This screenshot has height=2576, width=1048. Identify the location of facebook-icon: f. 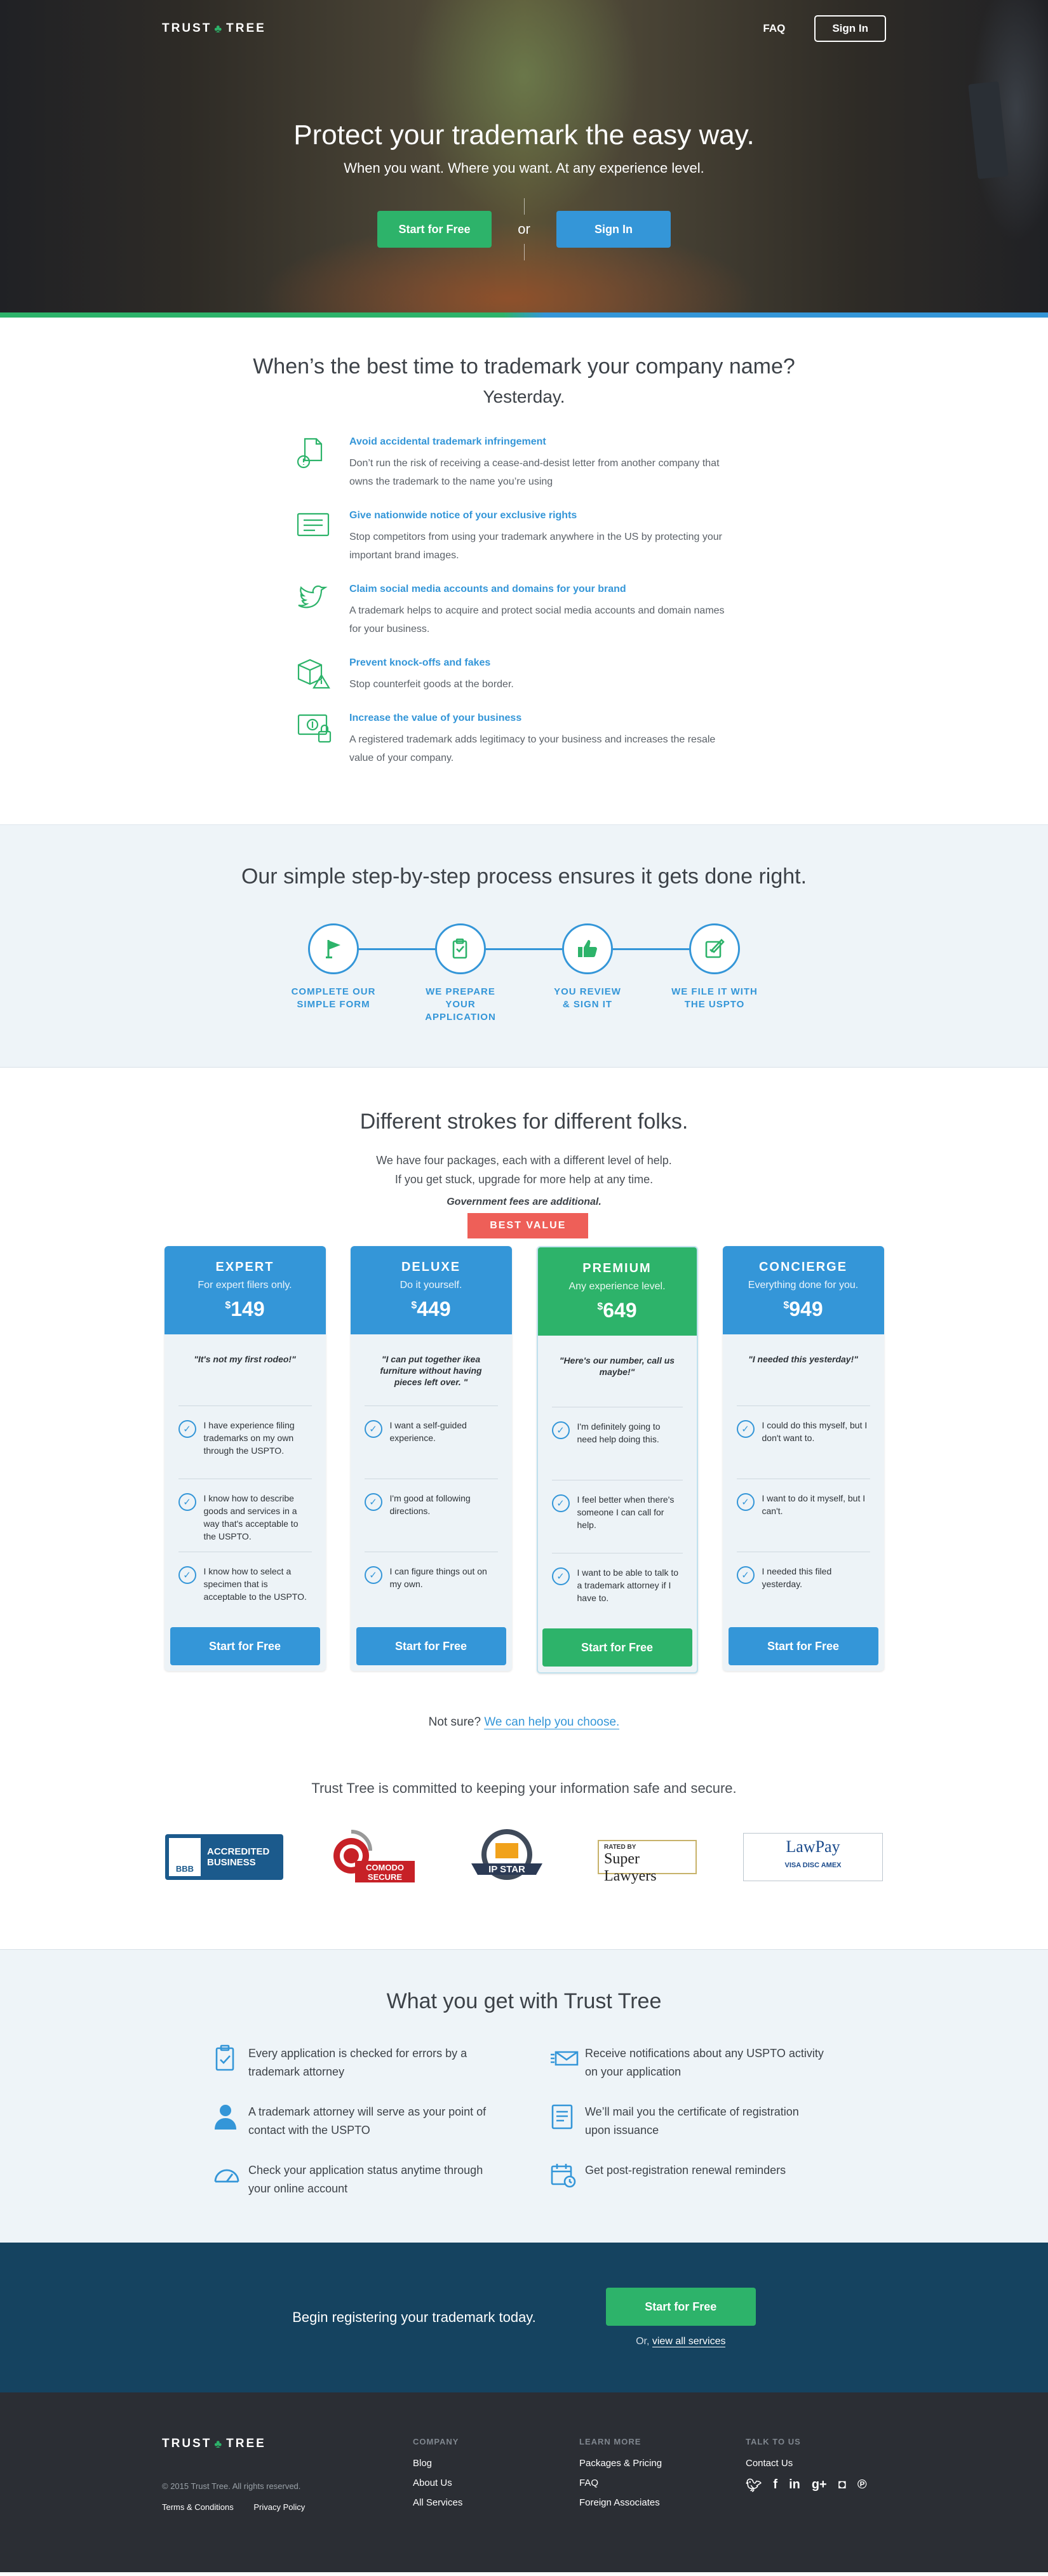
(775, 2485).